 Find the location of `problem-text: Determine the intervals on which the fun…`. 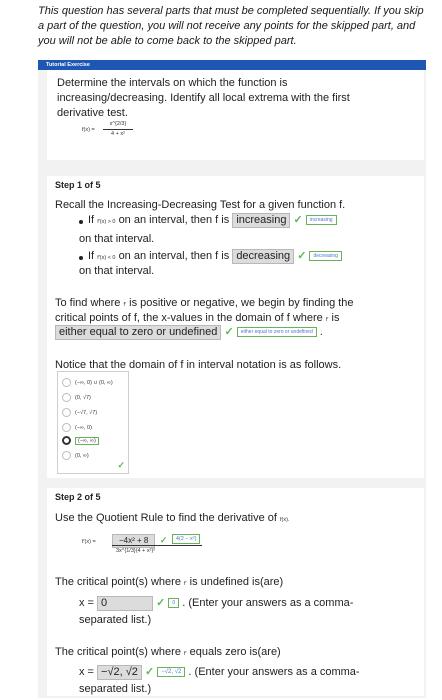

problem-text: Determine the intervals on which the fun… is located at coordinates (203, 98).